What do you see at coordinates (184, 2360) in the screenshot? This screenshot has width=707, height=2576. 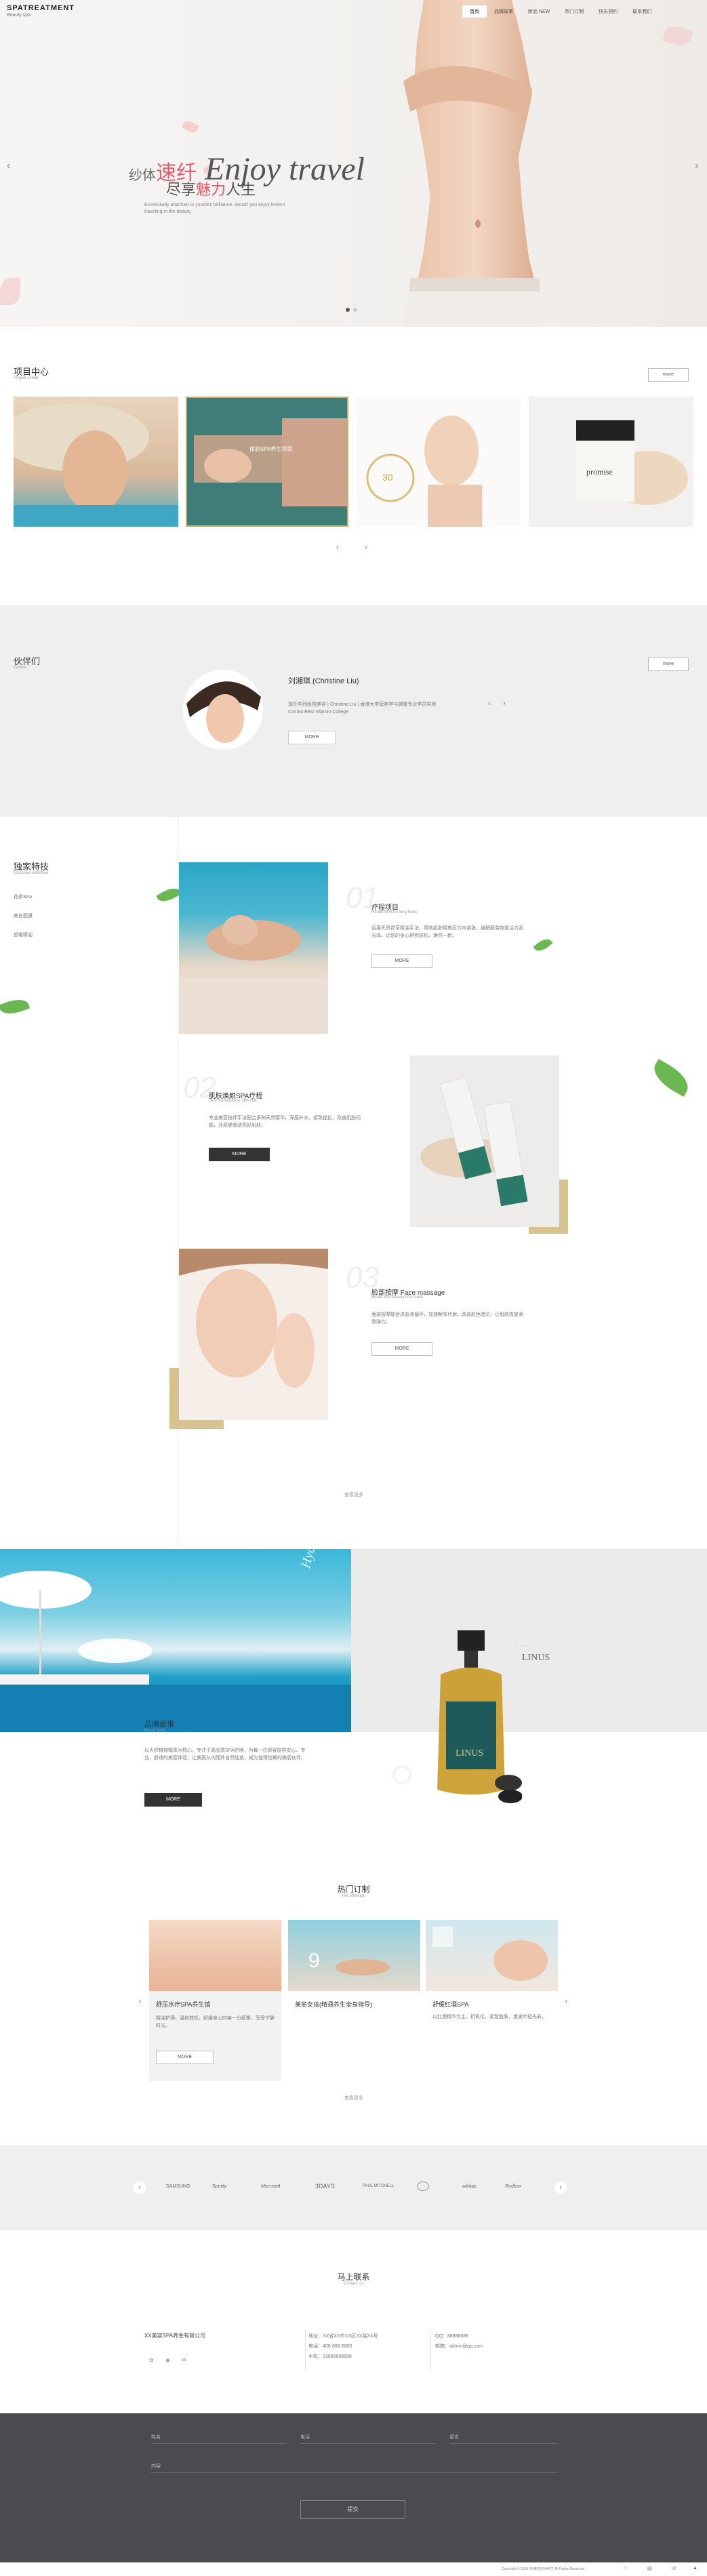 I see `qq-icon: ✉` at bounding box center [184, 2360].